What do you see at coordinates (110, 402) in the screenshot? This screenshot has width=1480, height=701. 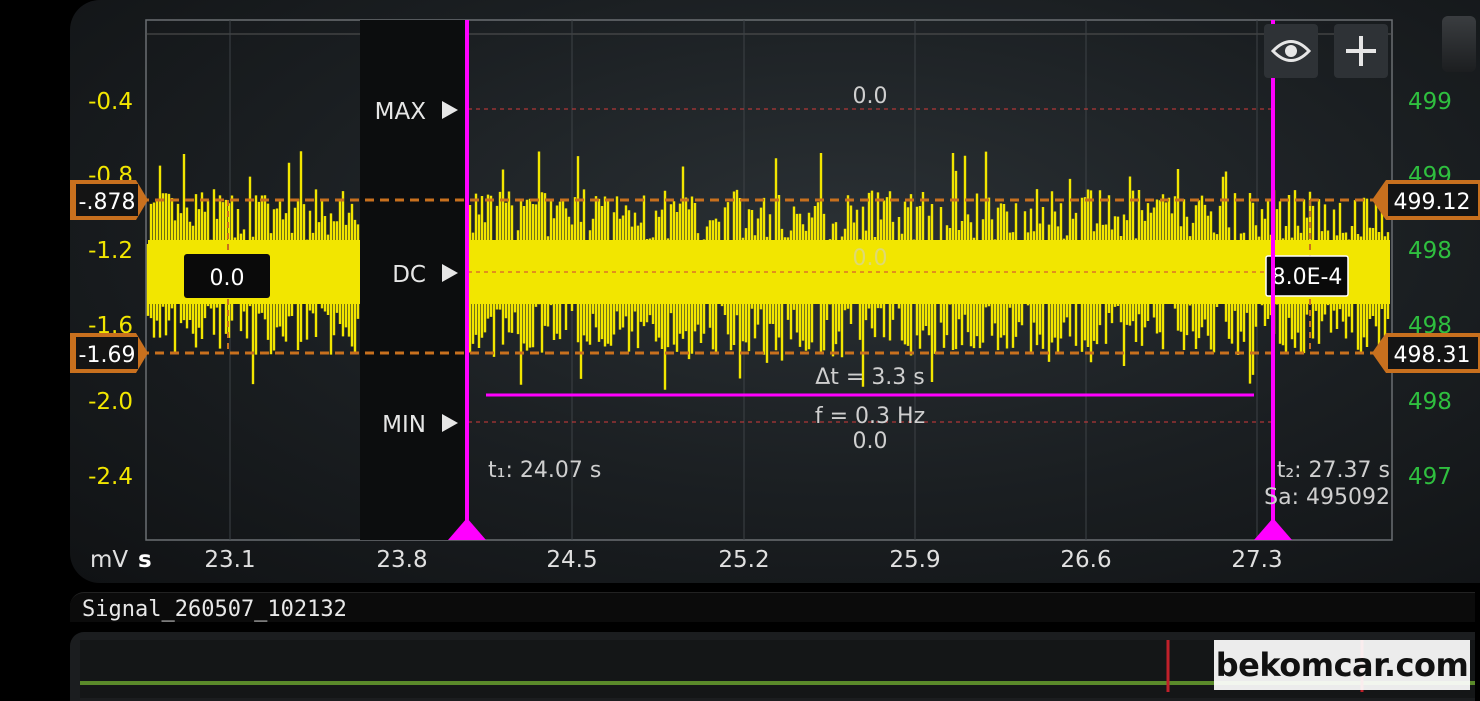 I see `y-left-tick: -2.0` at bounding box center [110, 402].